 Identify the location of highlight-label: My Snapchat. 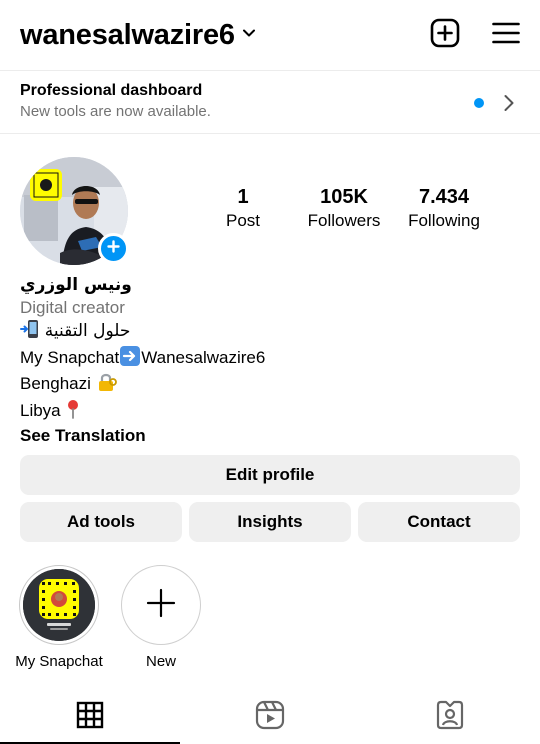
(59, 661).